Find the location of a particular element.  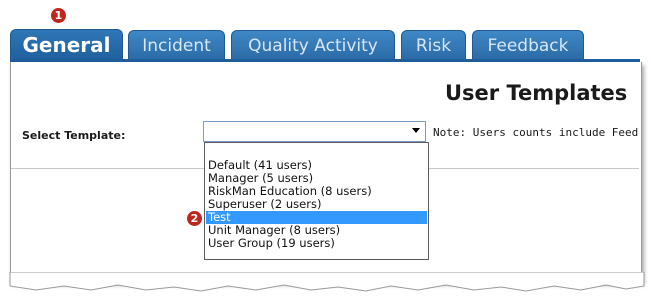

template-select is located at coordinates (314, 131).